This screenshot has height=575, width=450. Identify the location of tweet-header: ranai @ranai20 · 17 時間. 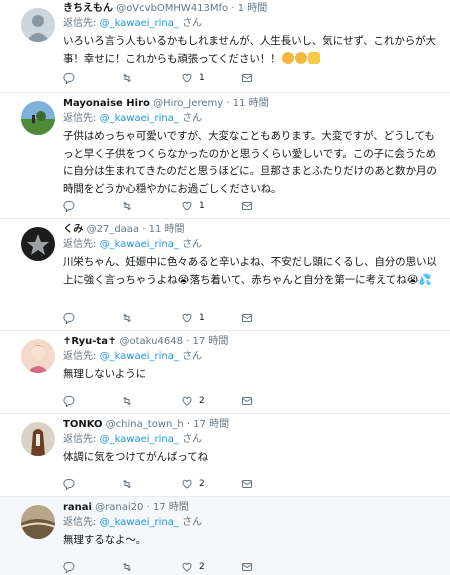
(126, 507).